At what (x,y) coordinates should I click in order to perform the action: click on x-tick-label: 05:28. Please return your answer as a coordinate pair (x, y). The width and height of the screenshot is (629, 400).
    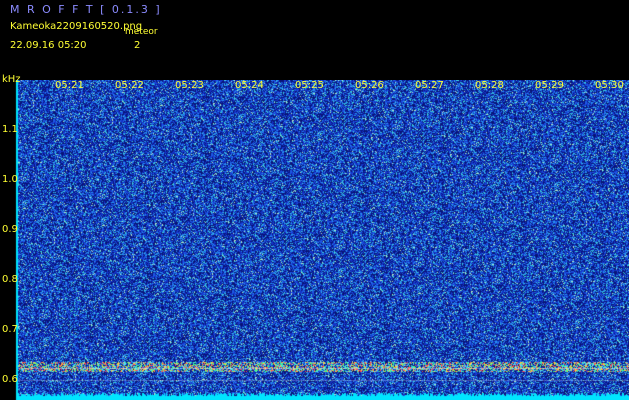
    Looking at the image, I should click on (489, 85).